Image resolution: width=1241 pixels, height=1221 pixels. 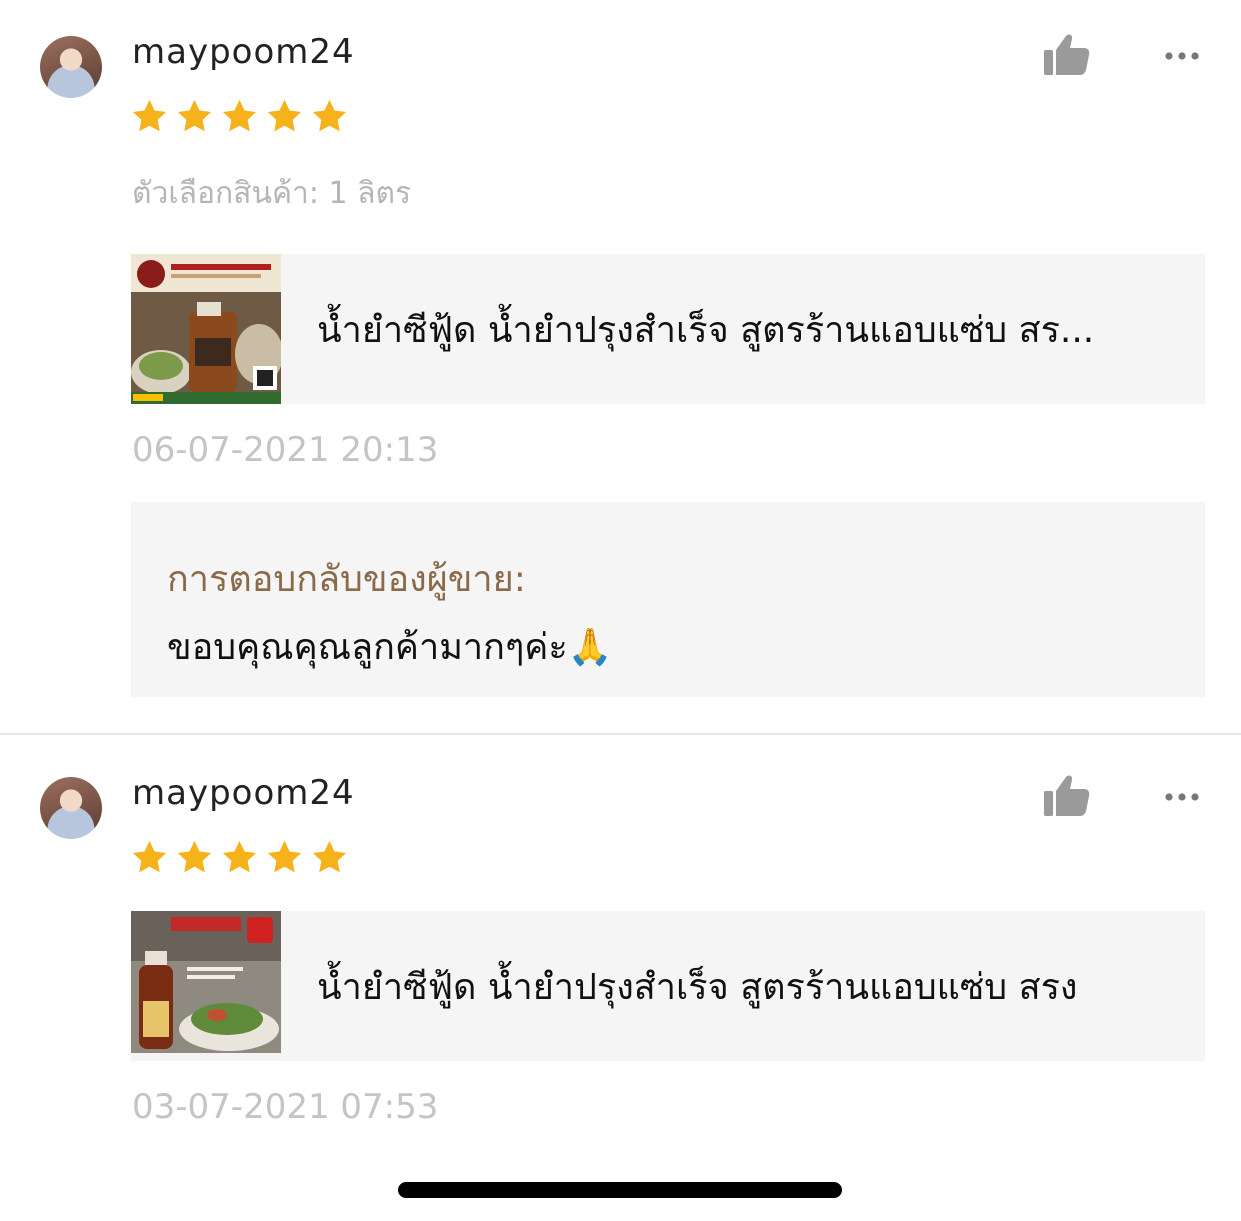 I want to click on review-timestamp: 06-07-2021 20:13, so click(x=285, y=450).